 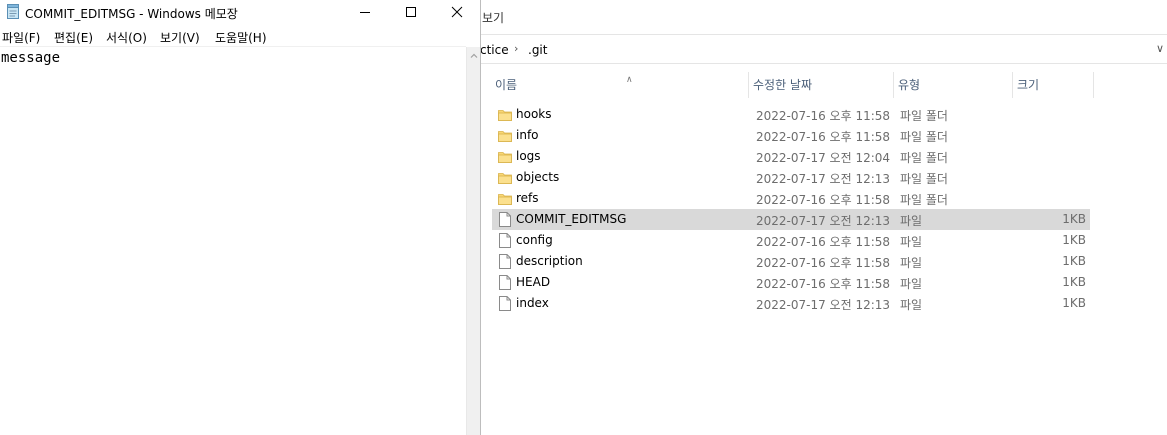 I want to click on menu-help: 도움말(H), so click(x=241, y=37).